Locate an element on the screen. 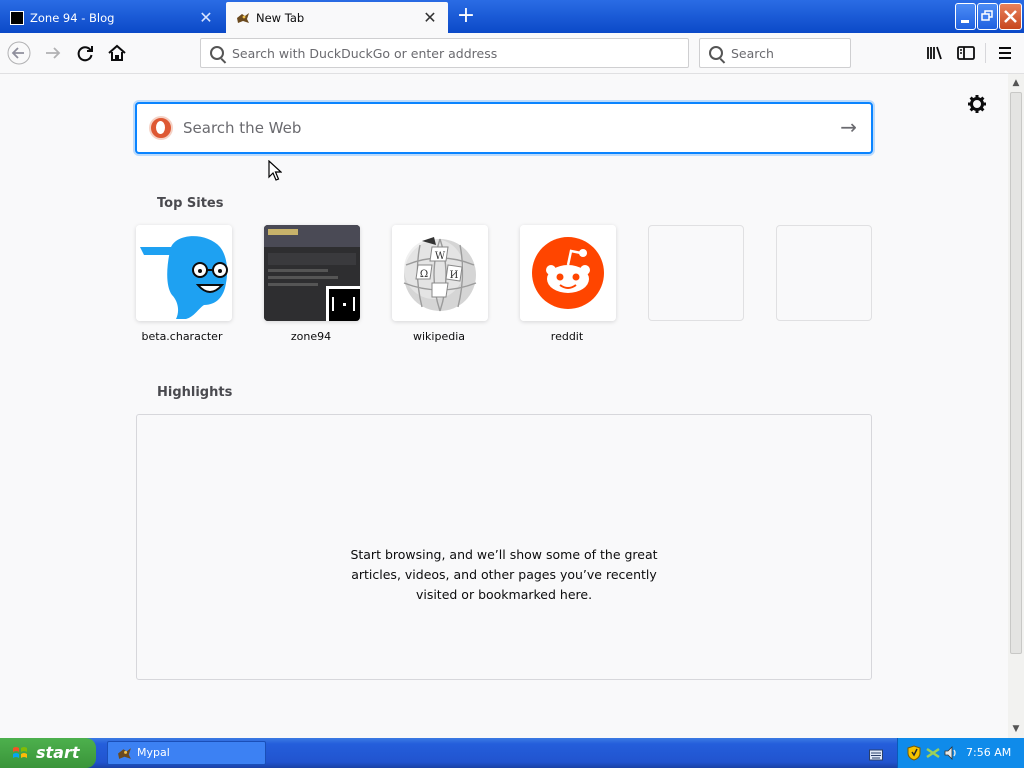 This screenshot has height=768, width=1024. minimize-button is located at coordinates (965, 16).